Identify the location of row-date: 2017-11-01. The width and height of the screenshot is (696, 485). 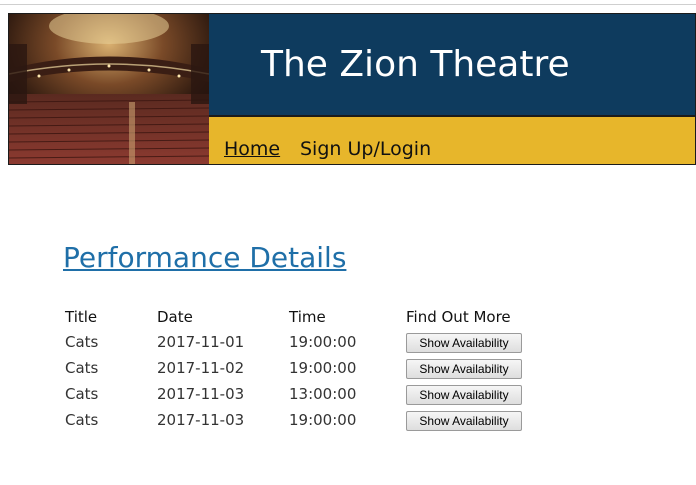
(201, 342).